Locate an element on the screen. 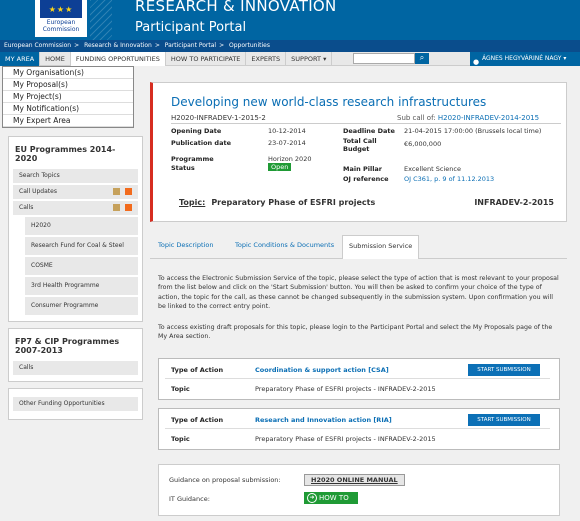 This screenshot has width=580, height=521. header-decoration is located at coordinates (101, 20).